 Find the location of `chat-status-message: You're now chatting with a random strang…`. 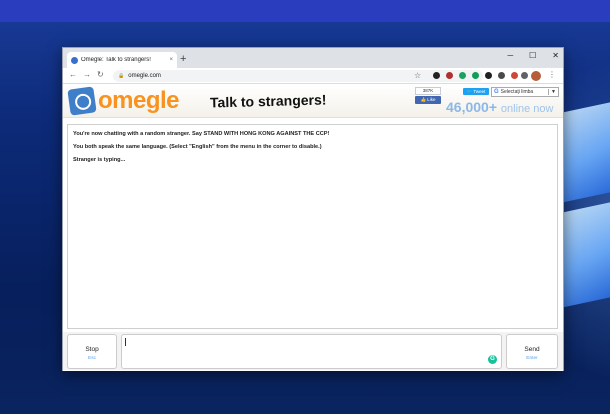

chat-status-message: You're now chatting with a random strang… is located at coordinates (201, 134).